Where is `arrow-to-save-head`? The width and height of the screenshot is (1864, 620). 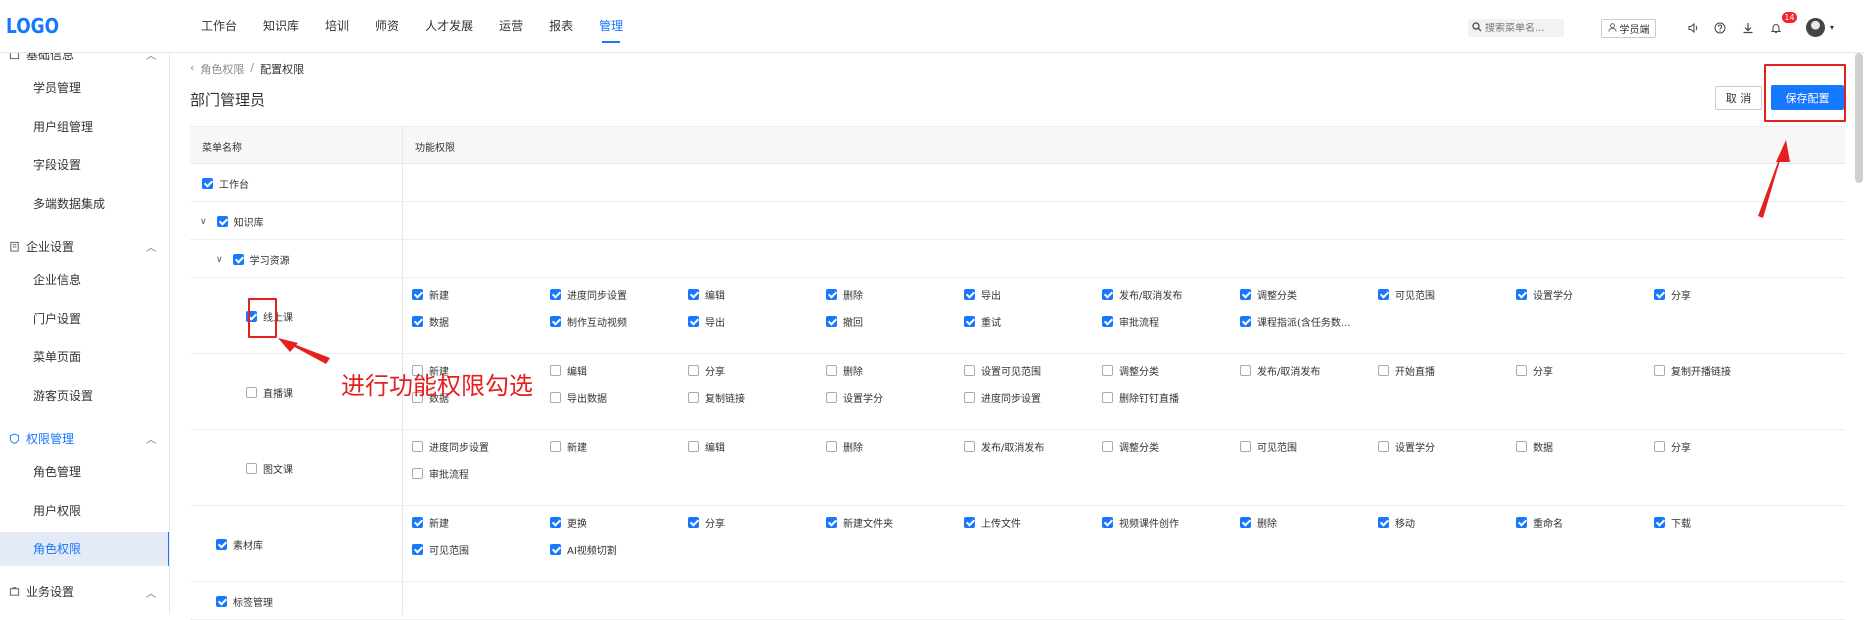 arrow-to-save-head is located at coordinates (1783, 151).